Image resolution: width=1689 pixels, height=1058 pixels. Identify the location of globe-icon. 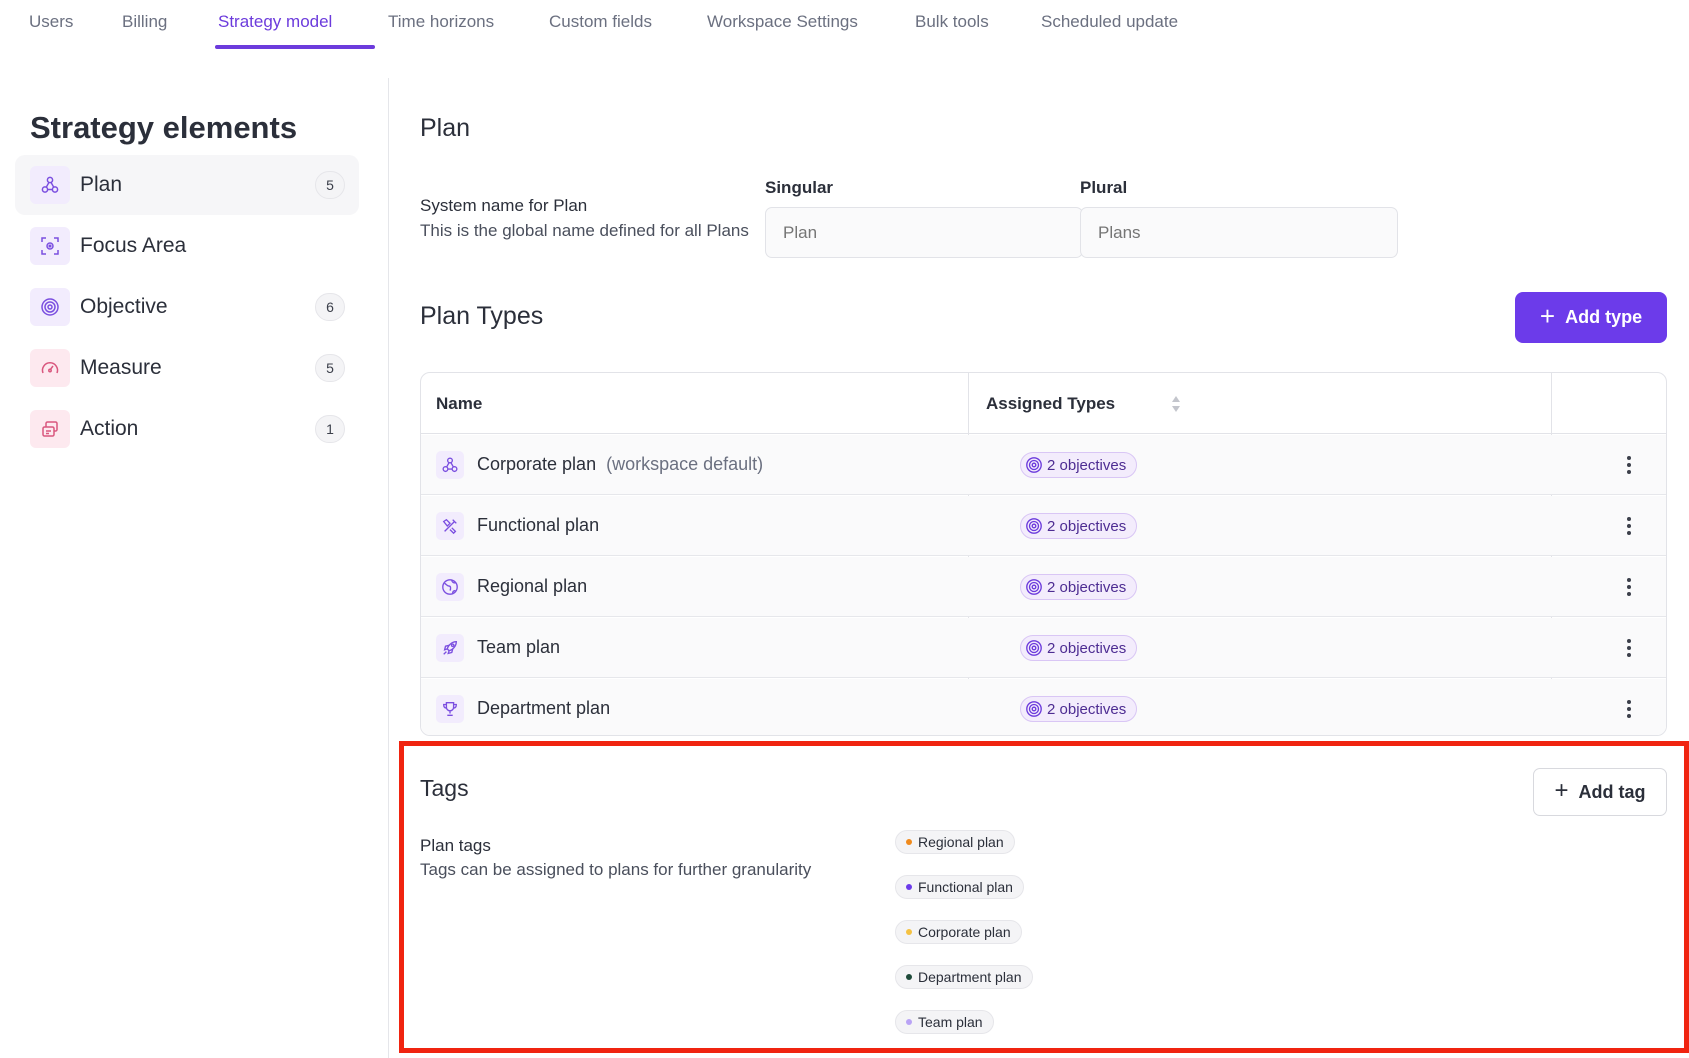
(450, 587).